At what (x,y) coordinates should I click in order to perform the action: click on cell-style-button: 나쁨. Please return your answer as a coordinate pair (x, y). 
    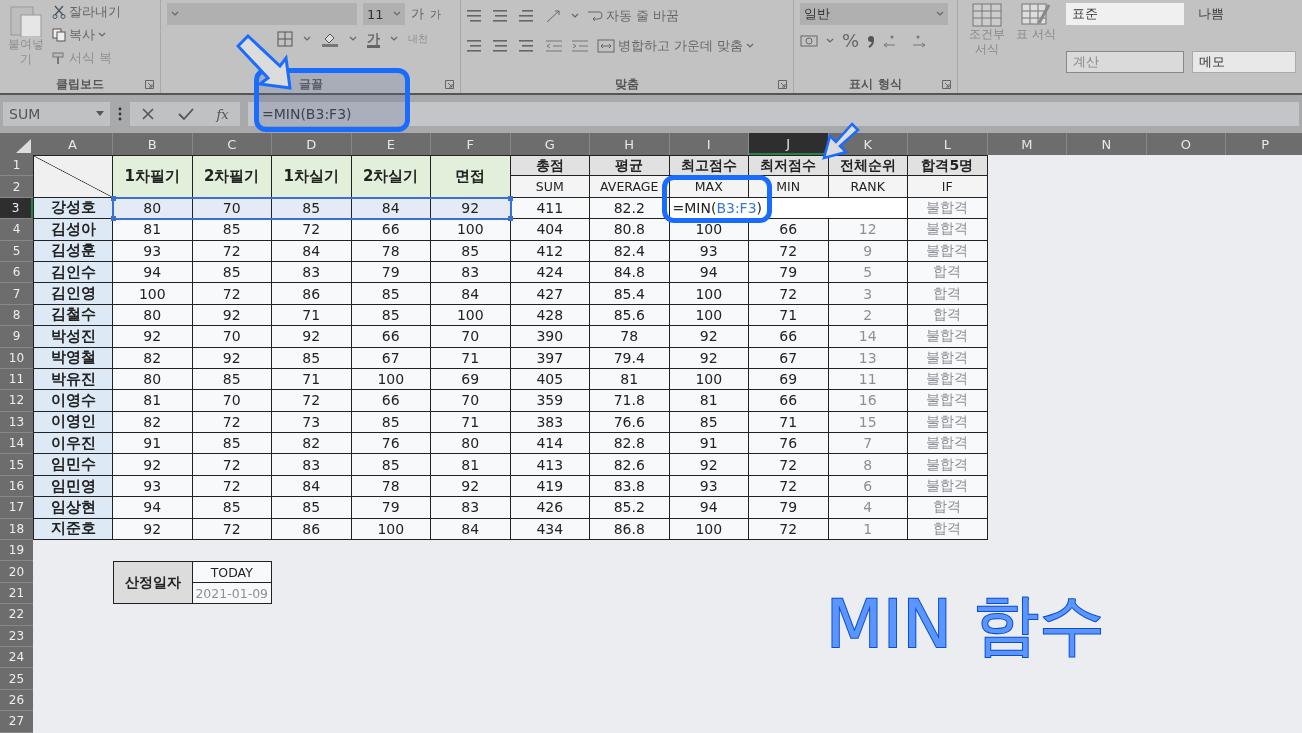
    Looking at the image, I should click on (1244, 14).